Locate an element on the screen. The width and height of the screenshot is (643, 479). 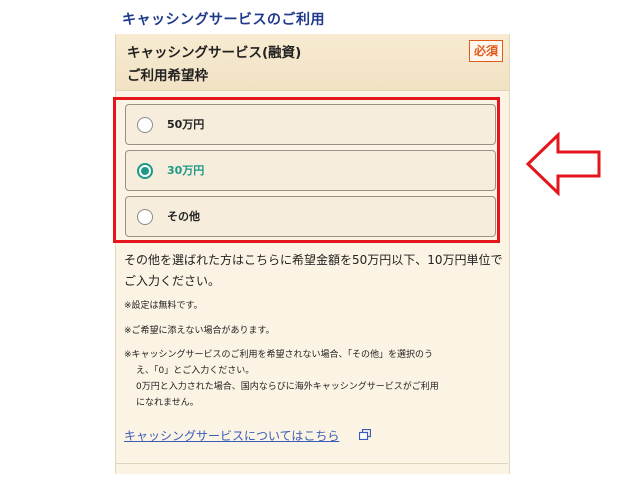
note-not-guaranteed: ※ご希望に添えない場合があります。 is located at coordinates (199, 331).